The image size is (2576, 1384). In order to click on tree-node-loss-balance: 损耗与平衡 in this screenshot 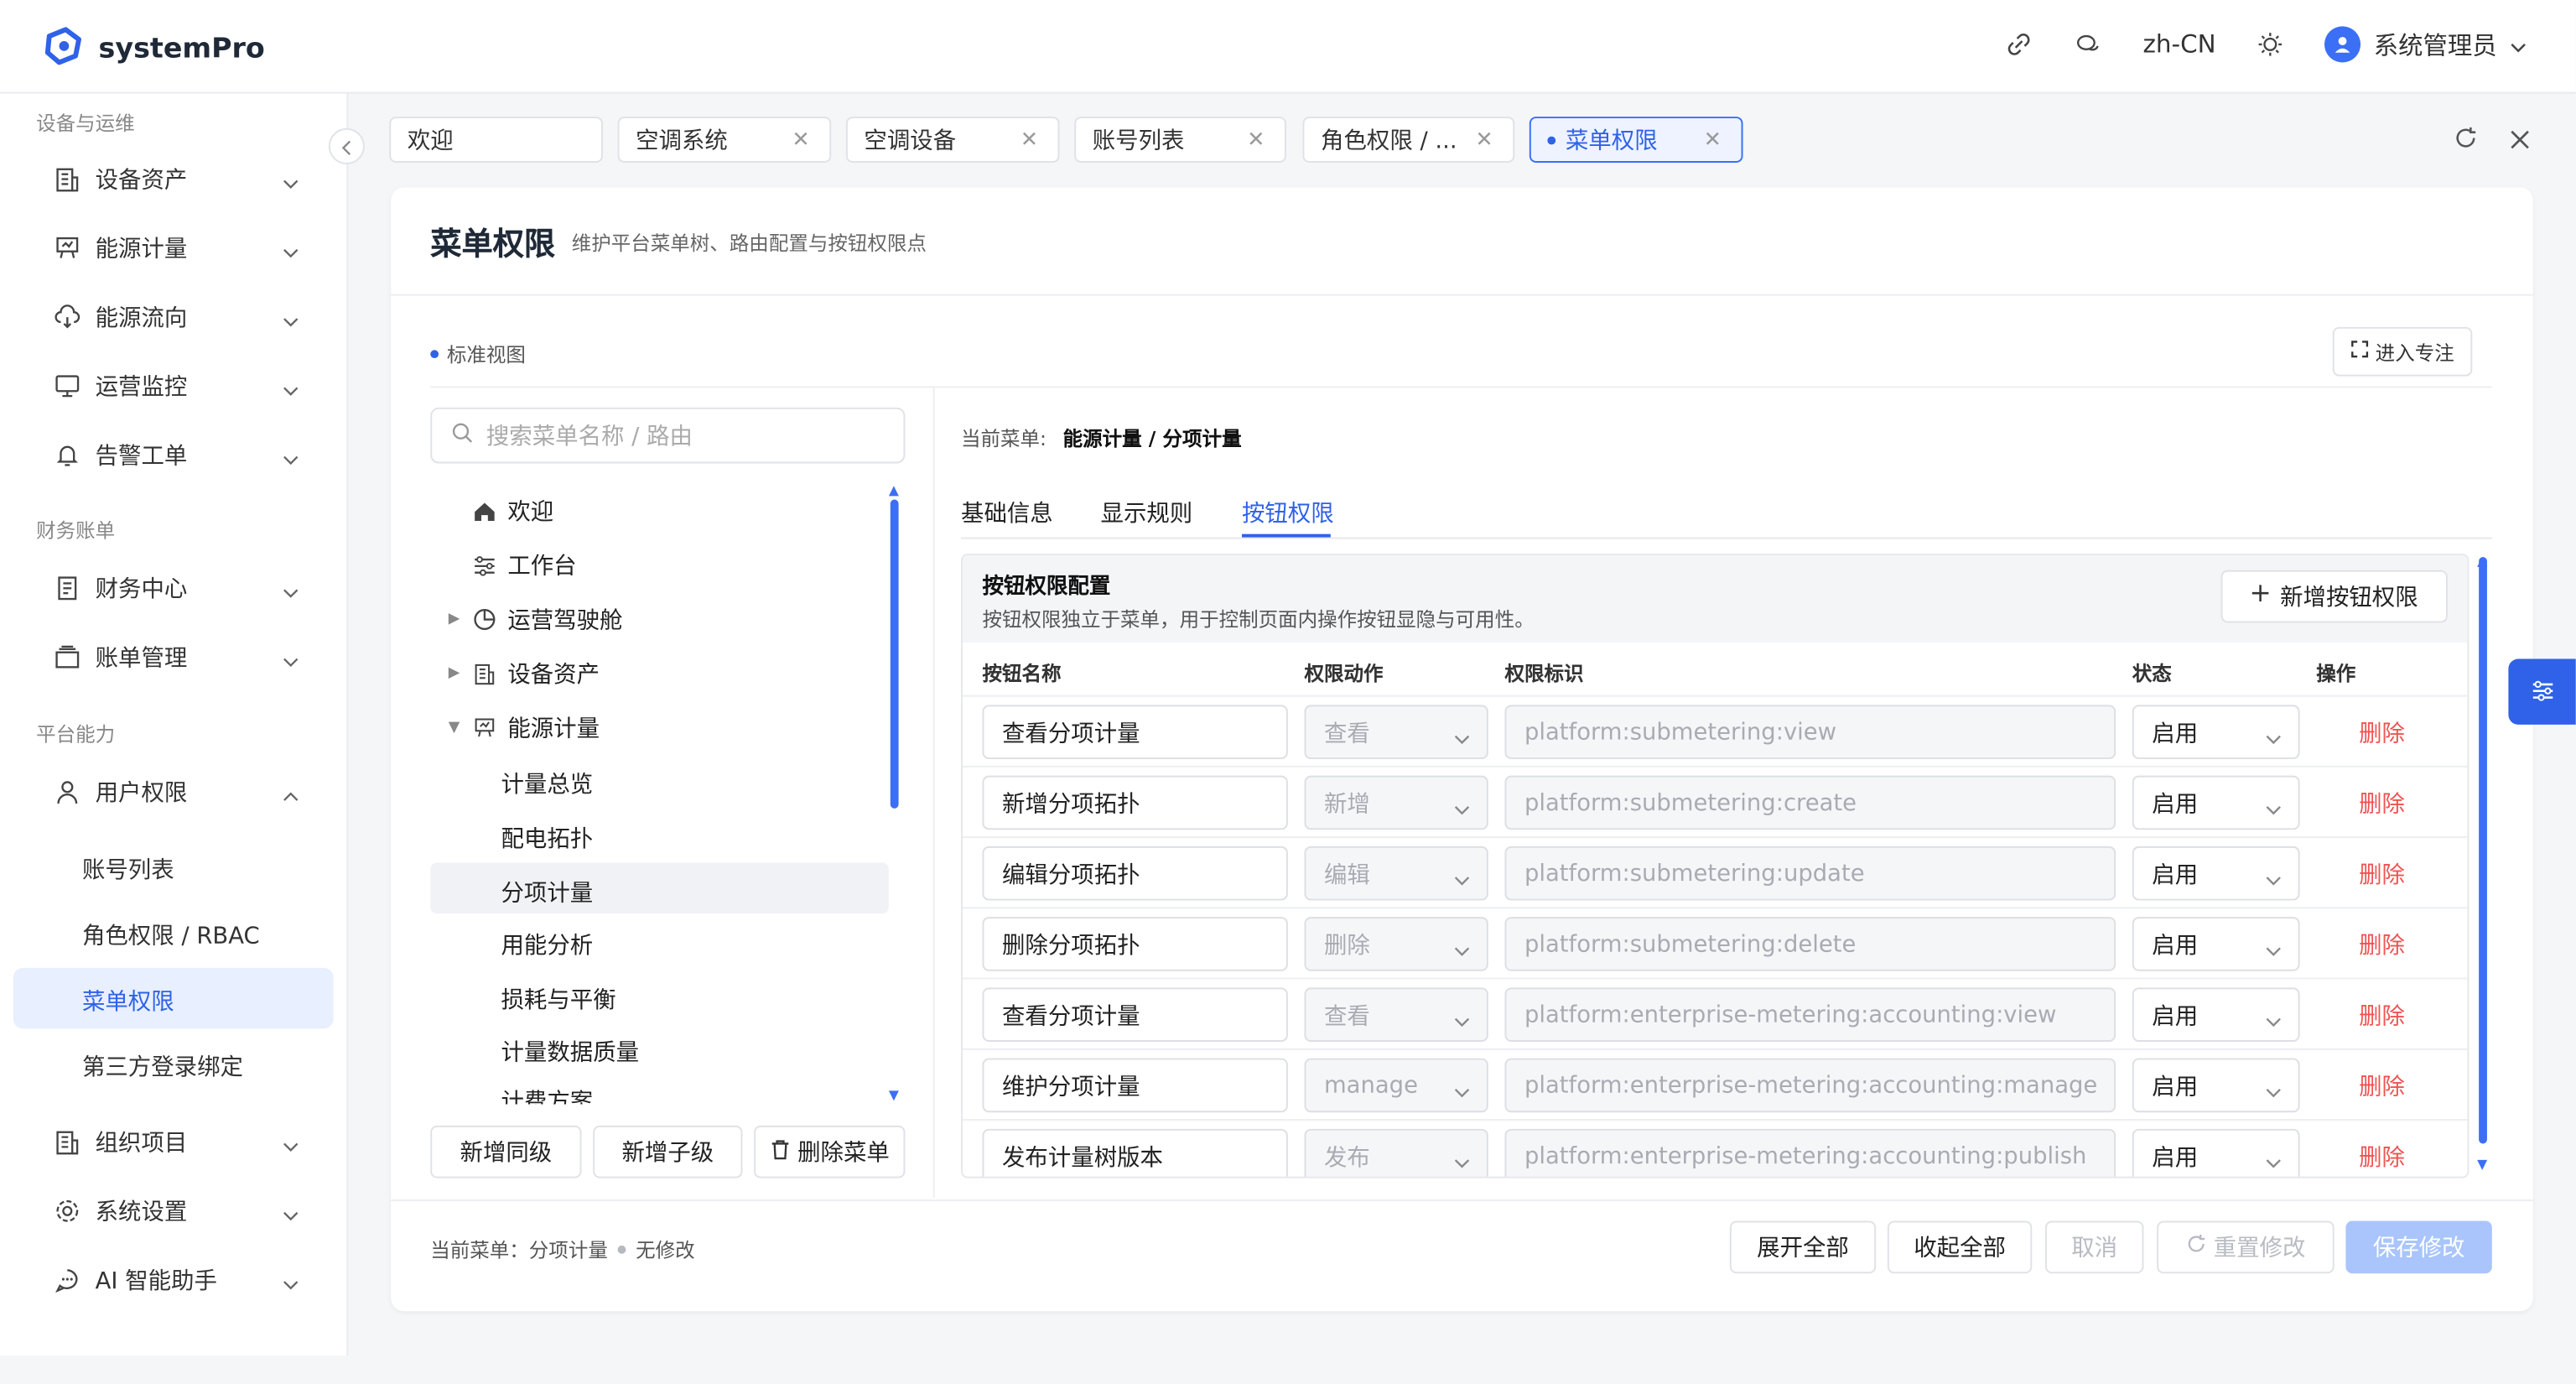, I will do `click(558, 998)`.